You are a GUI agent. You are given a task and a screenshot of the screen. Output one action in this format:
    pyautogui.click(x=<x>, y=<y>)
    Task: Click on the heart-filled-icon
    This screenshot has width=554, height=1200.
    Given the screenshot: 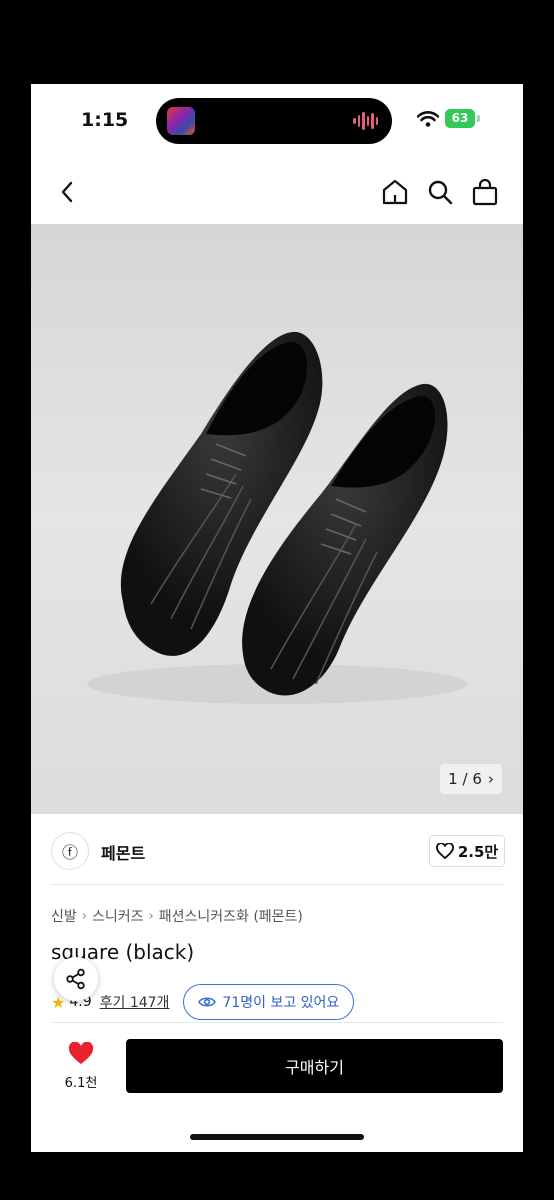 What is the action you would take?
    pyautogui.click(x=81, y=1052)
    